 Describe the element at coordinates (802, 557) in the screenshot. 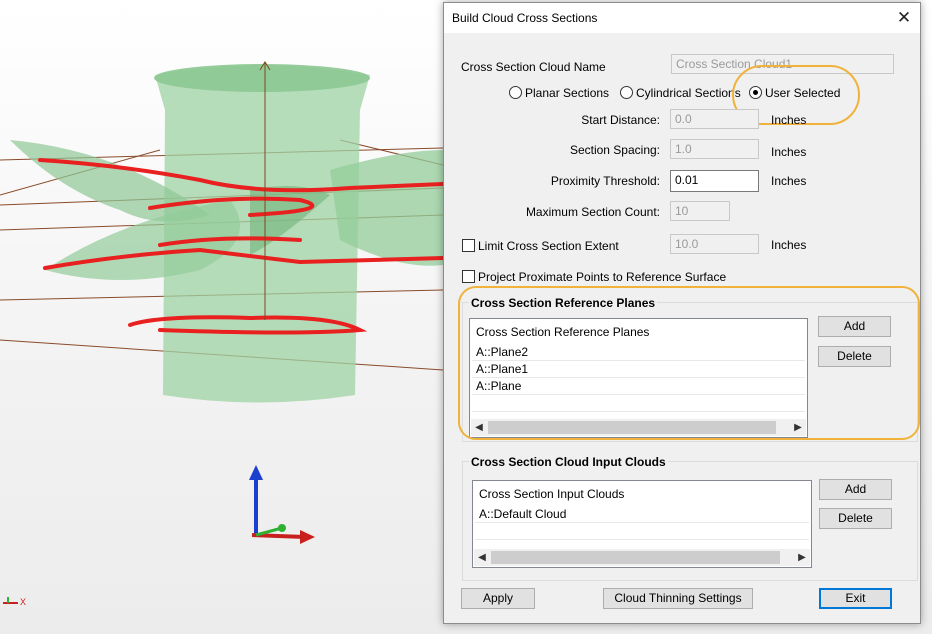

I see `scroll-right-icon: ▶` at that location.